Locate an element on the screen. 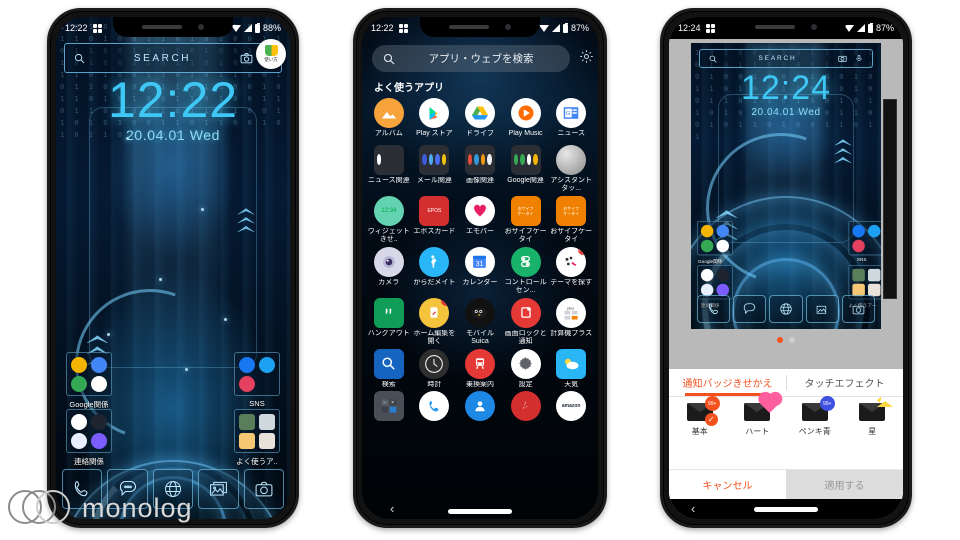  app-item: 時計 is located at coordinates (435, 369).